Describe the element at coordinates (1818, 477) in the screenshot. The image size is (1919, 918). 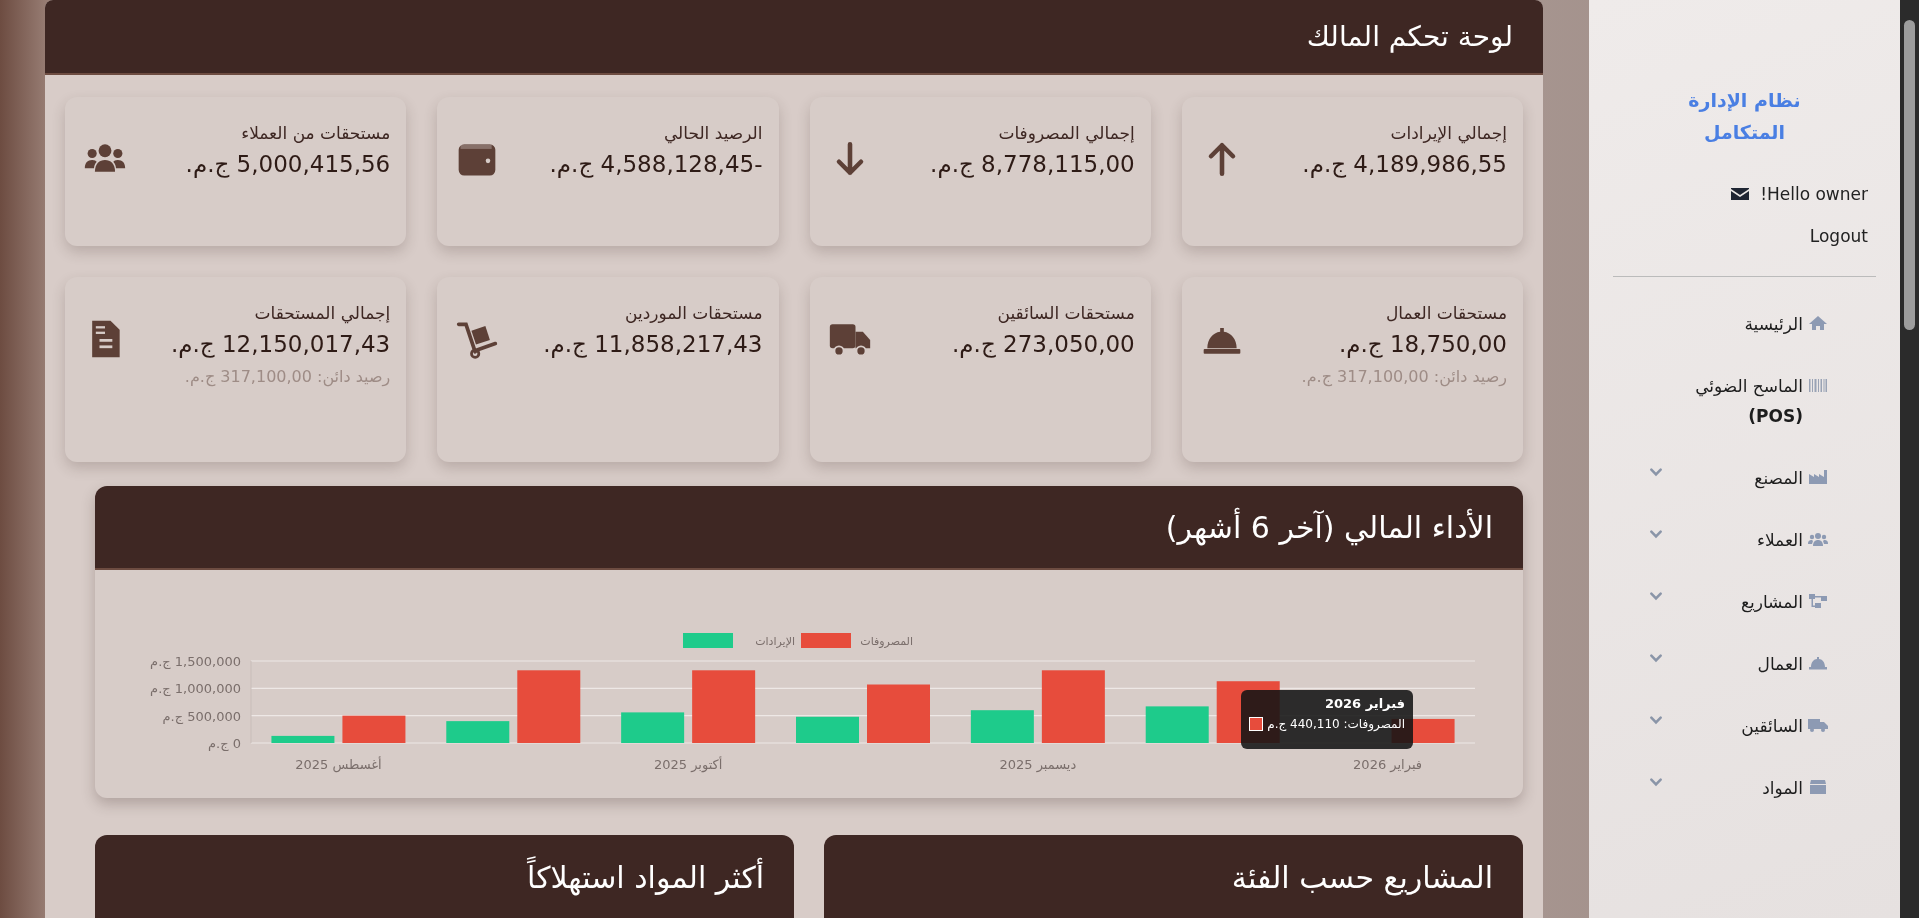
I see `factory-icon` at that location.